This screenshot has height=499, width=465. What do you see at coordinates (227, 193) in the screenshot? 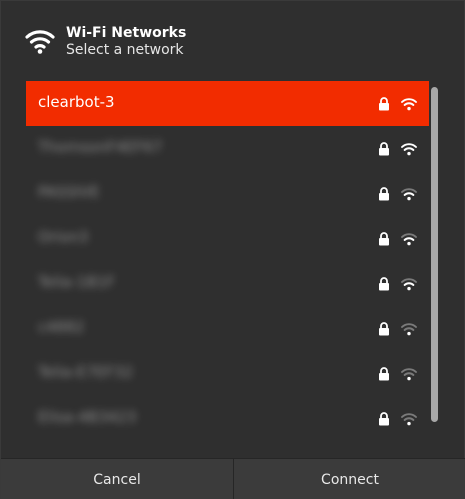
I see `network-row: PASSIVE` at bounding box center [227, 193].